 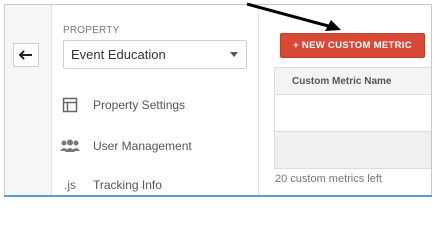 What do you see at coordinates (127, 185) in the screenshot?
I see `nav-label: Tracking Info` at bounding box center [127, 185].